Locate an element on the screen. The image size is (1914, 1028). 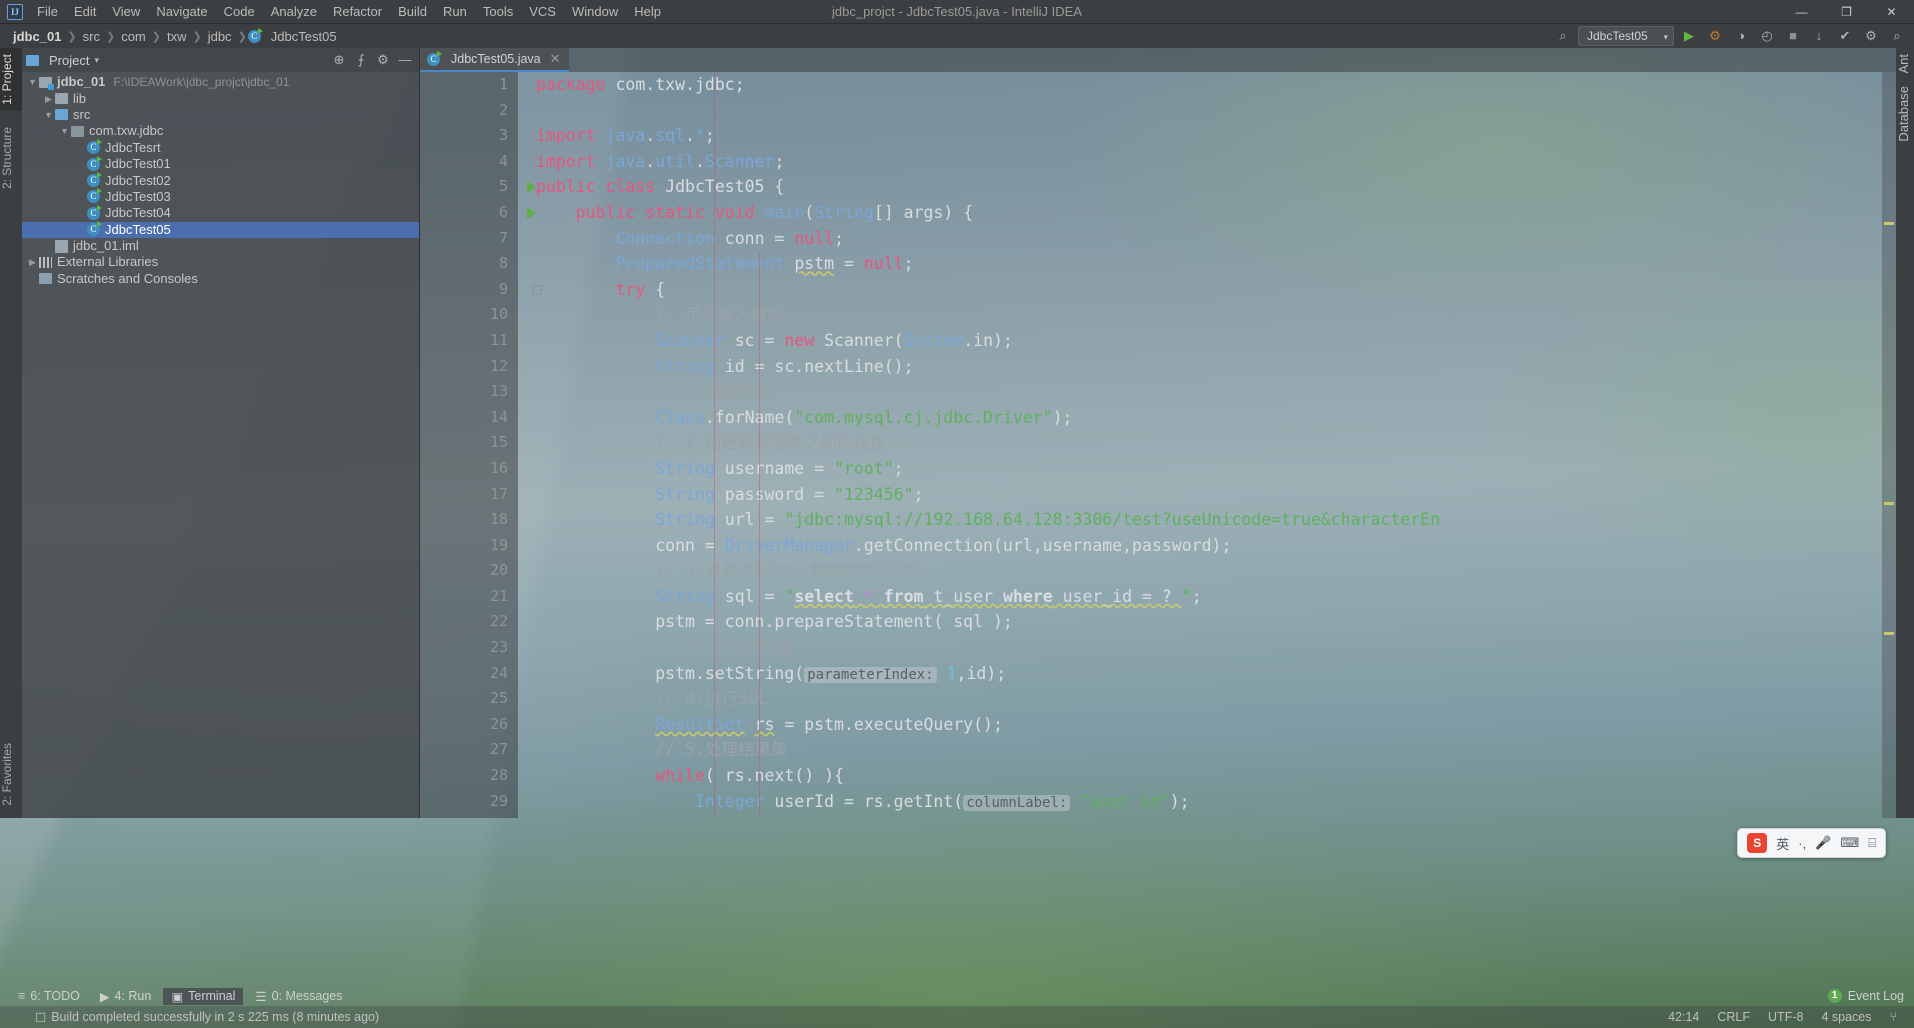
ime-menu-icon: ⌸ is located at coordinates (1872, 843).